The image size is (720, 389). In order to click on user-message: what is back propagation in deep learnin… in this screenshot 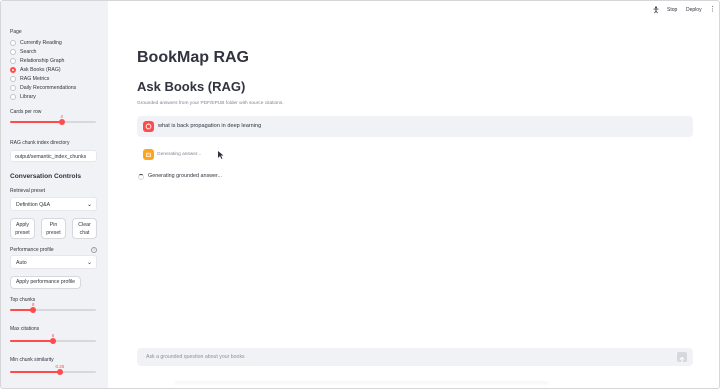, I will do `click(415, 126)`.